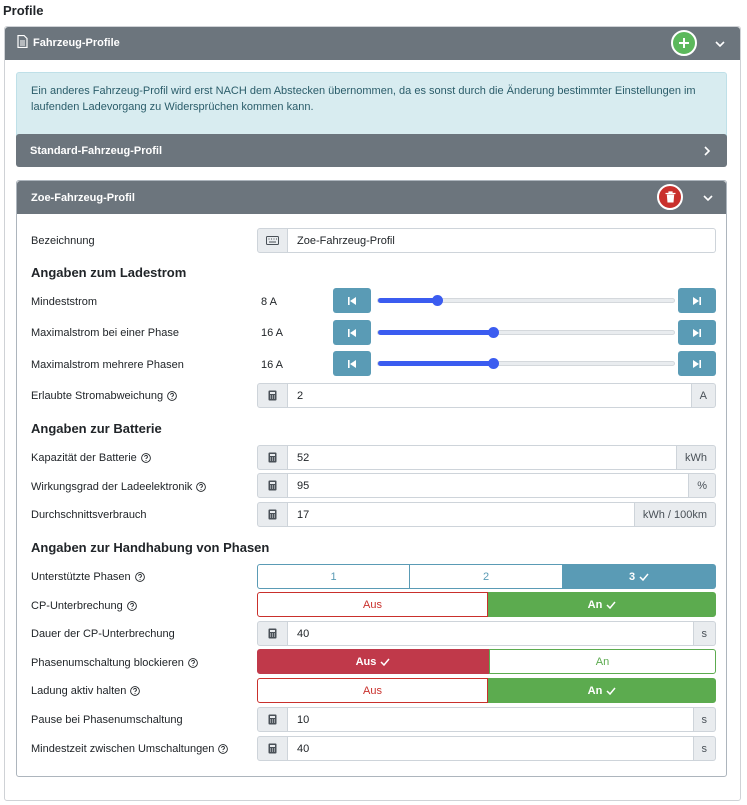  I want to click on mindestzeit-input-group: 40 s, so click(486, 748).